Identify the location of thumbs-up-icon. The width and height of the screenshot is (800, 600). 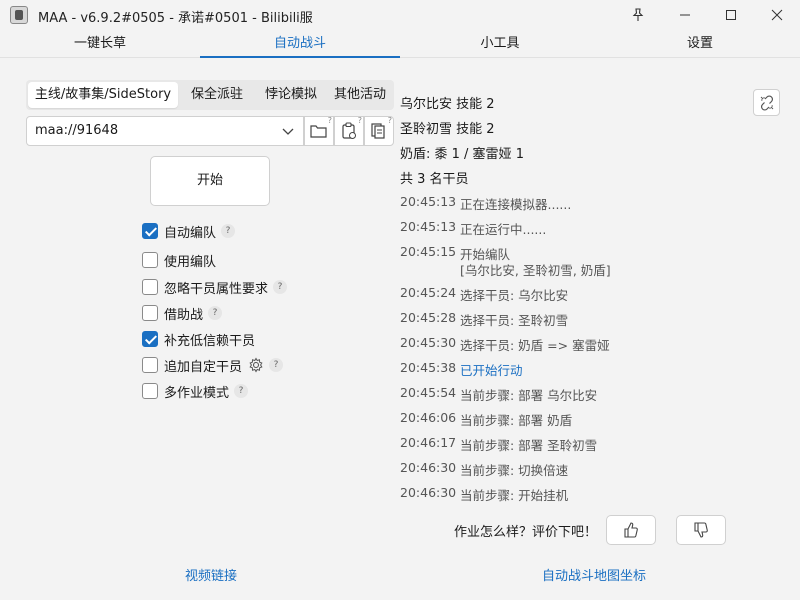
(631, 530).